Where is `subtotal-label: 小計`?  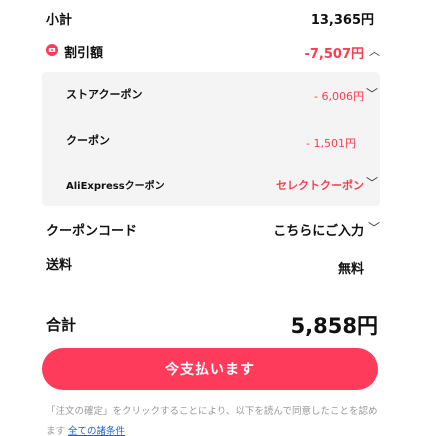 subtotal-label: 小計 is located at coordinates (59, 20).